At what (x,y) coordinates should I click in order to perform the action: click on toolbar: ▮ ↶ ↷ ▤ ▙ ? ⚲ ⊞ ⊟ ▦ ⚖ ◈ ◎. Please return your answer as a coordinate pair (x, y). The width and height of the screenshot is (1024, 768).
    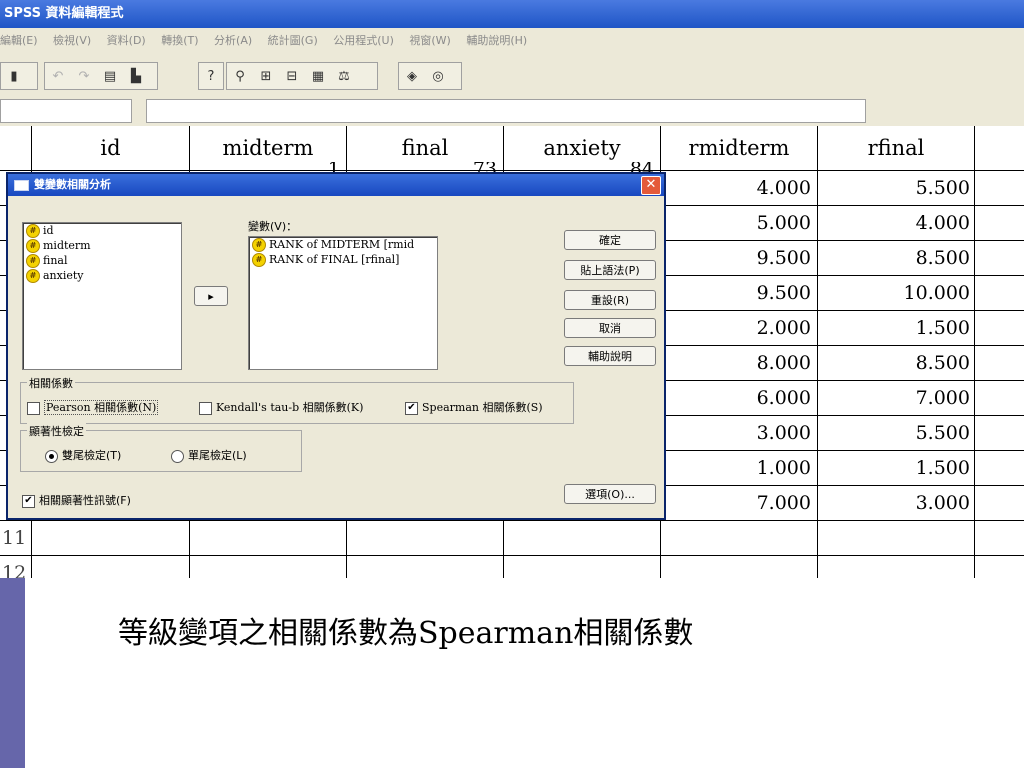
    Looking at the image, I should click on (512, 75).